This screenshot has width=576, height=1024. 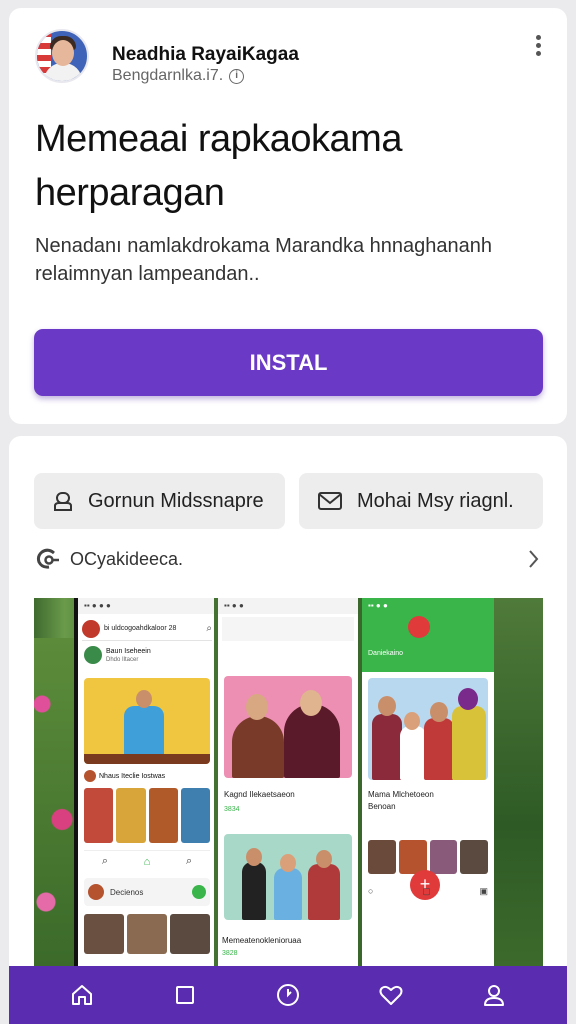 I want to click on mini-tab-bar: ⌕ ⌂ ⌕, so click(x=147, y=861).